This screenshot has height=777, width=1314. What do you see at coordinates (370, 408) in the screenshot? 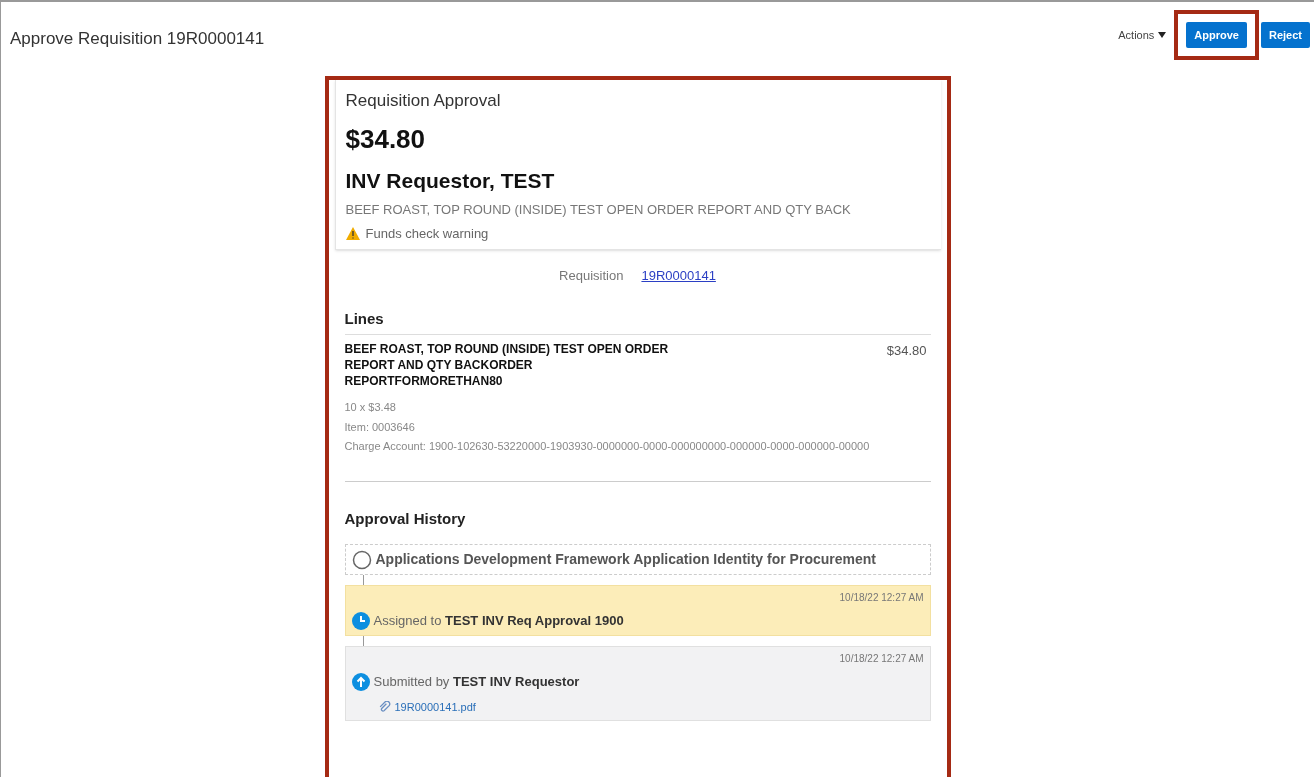
I see `line-detail: 10 x $3.48` at bounding box center [370, 408].